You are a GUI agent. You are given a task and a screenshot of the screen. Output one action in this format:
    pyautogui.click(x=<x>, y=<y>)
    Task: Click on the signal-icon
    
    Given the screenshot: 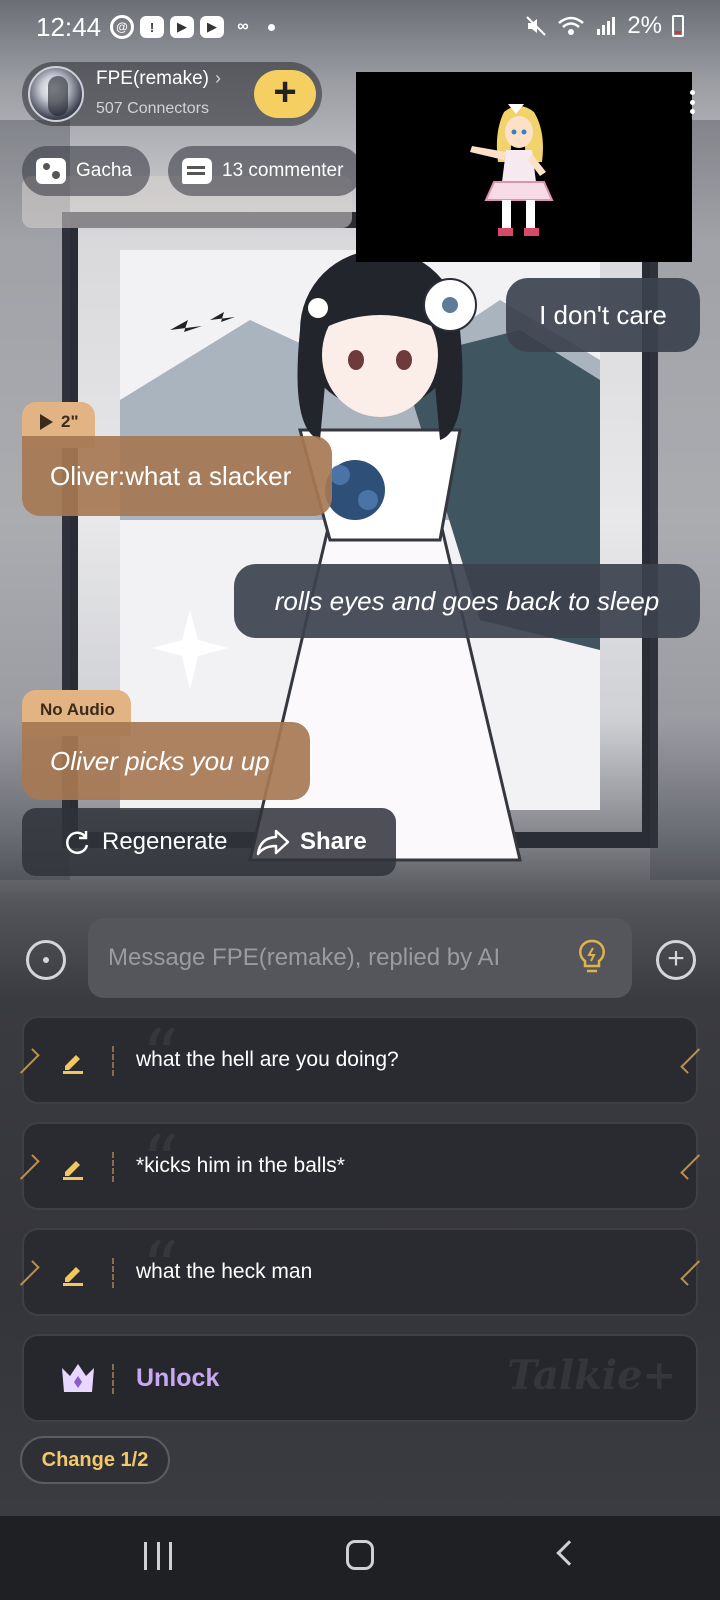 What is the action you would take?
    pyautogui.click(x=606, y=26)
    